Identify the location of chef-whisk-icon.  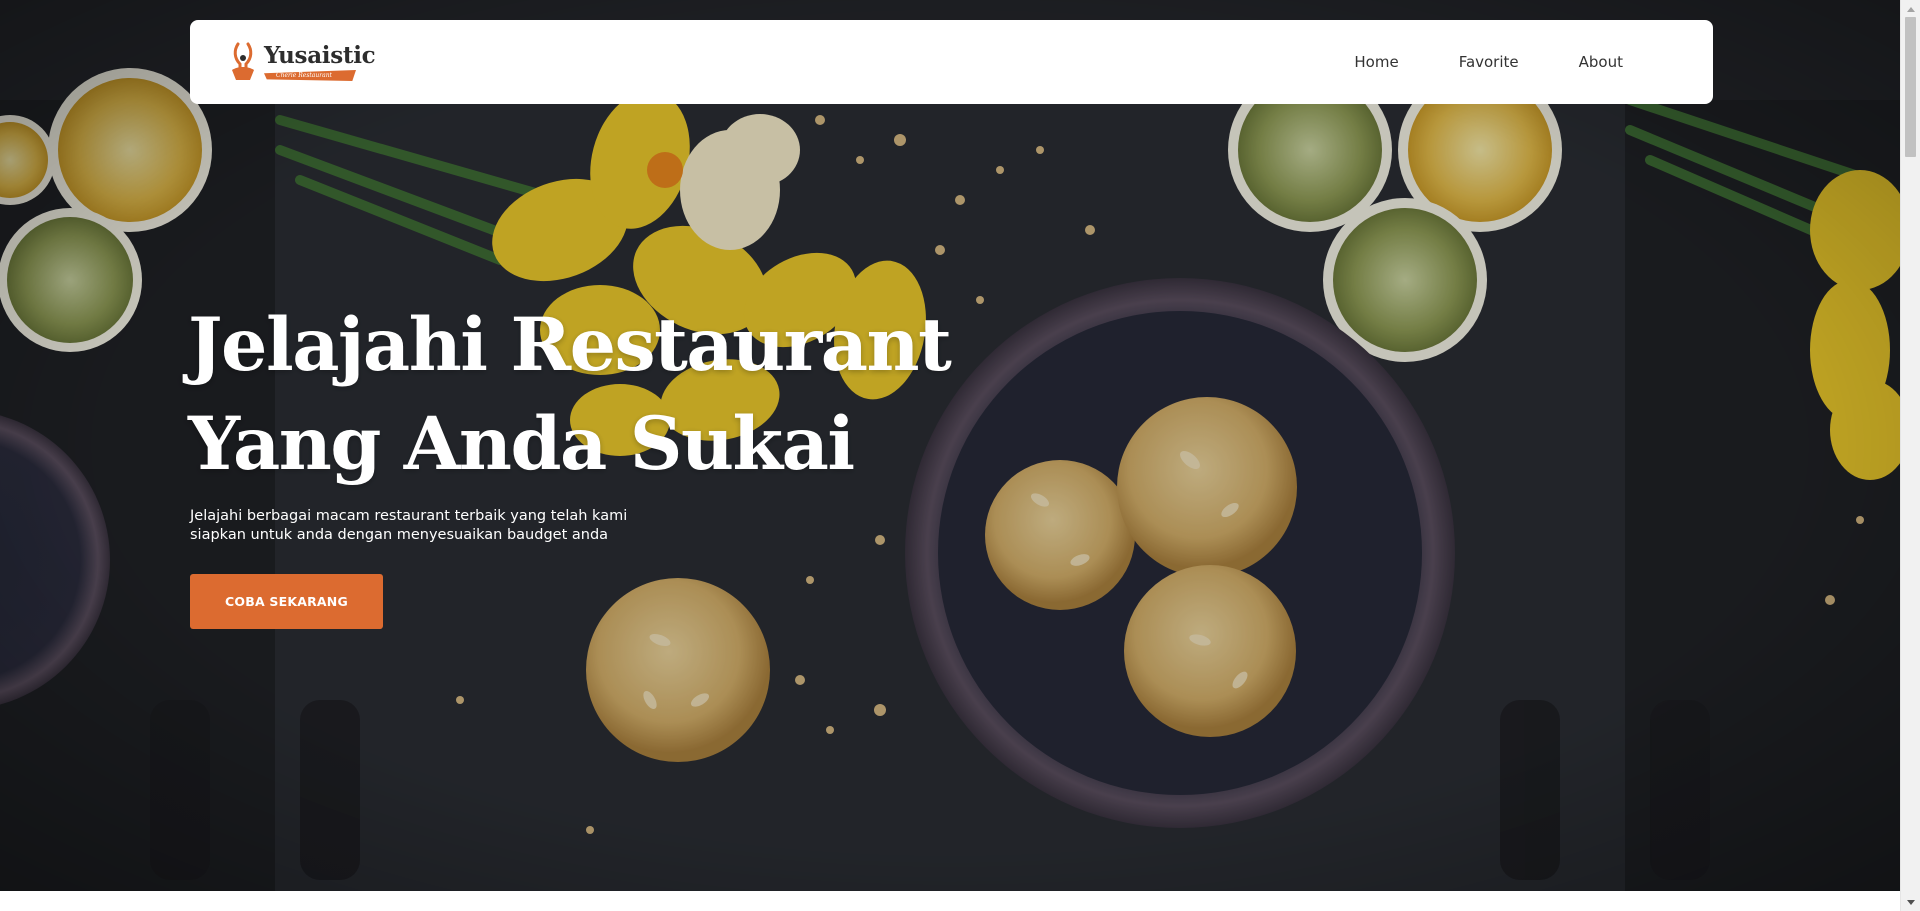
(243, 61).